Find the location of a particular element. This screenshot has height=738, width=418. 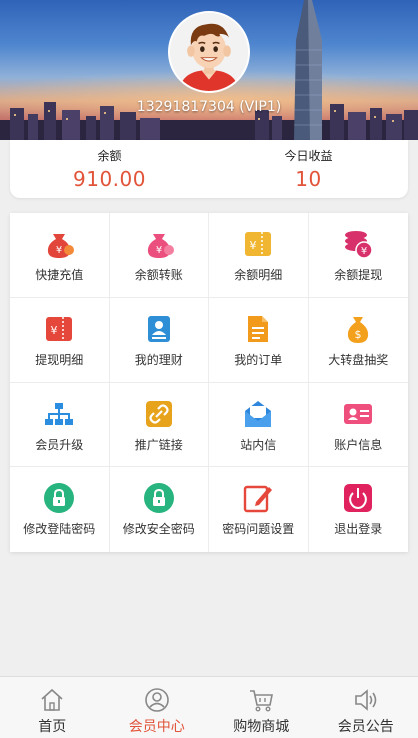

menu-item-my-orders: 我的订单 is located at coordinates (259, 340).